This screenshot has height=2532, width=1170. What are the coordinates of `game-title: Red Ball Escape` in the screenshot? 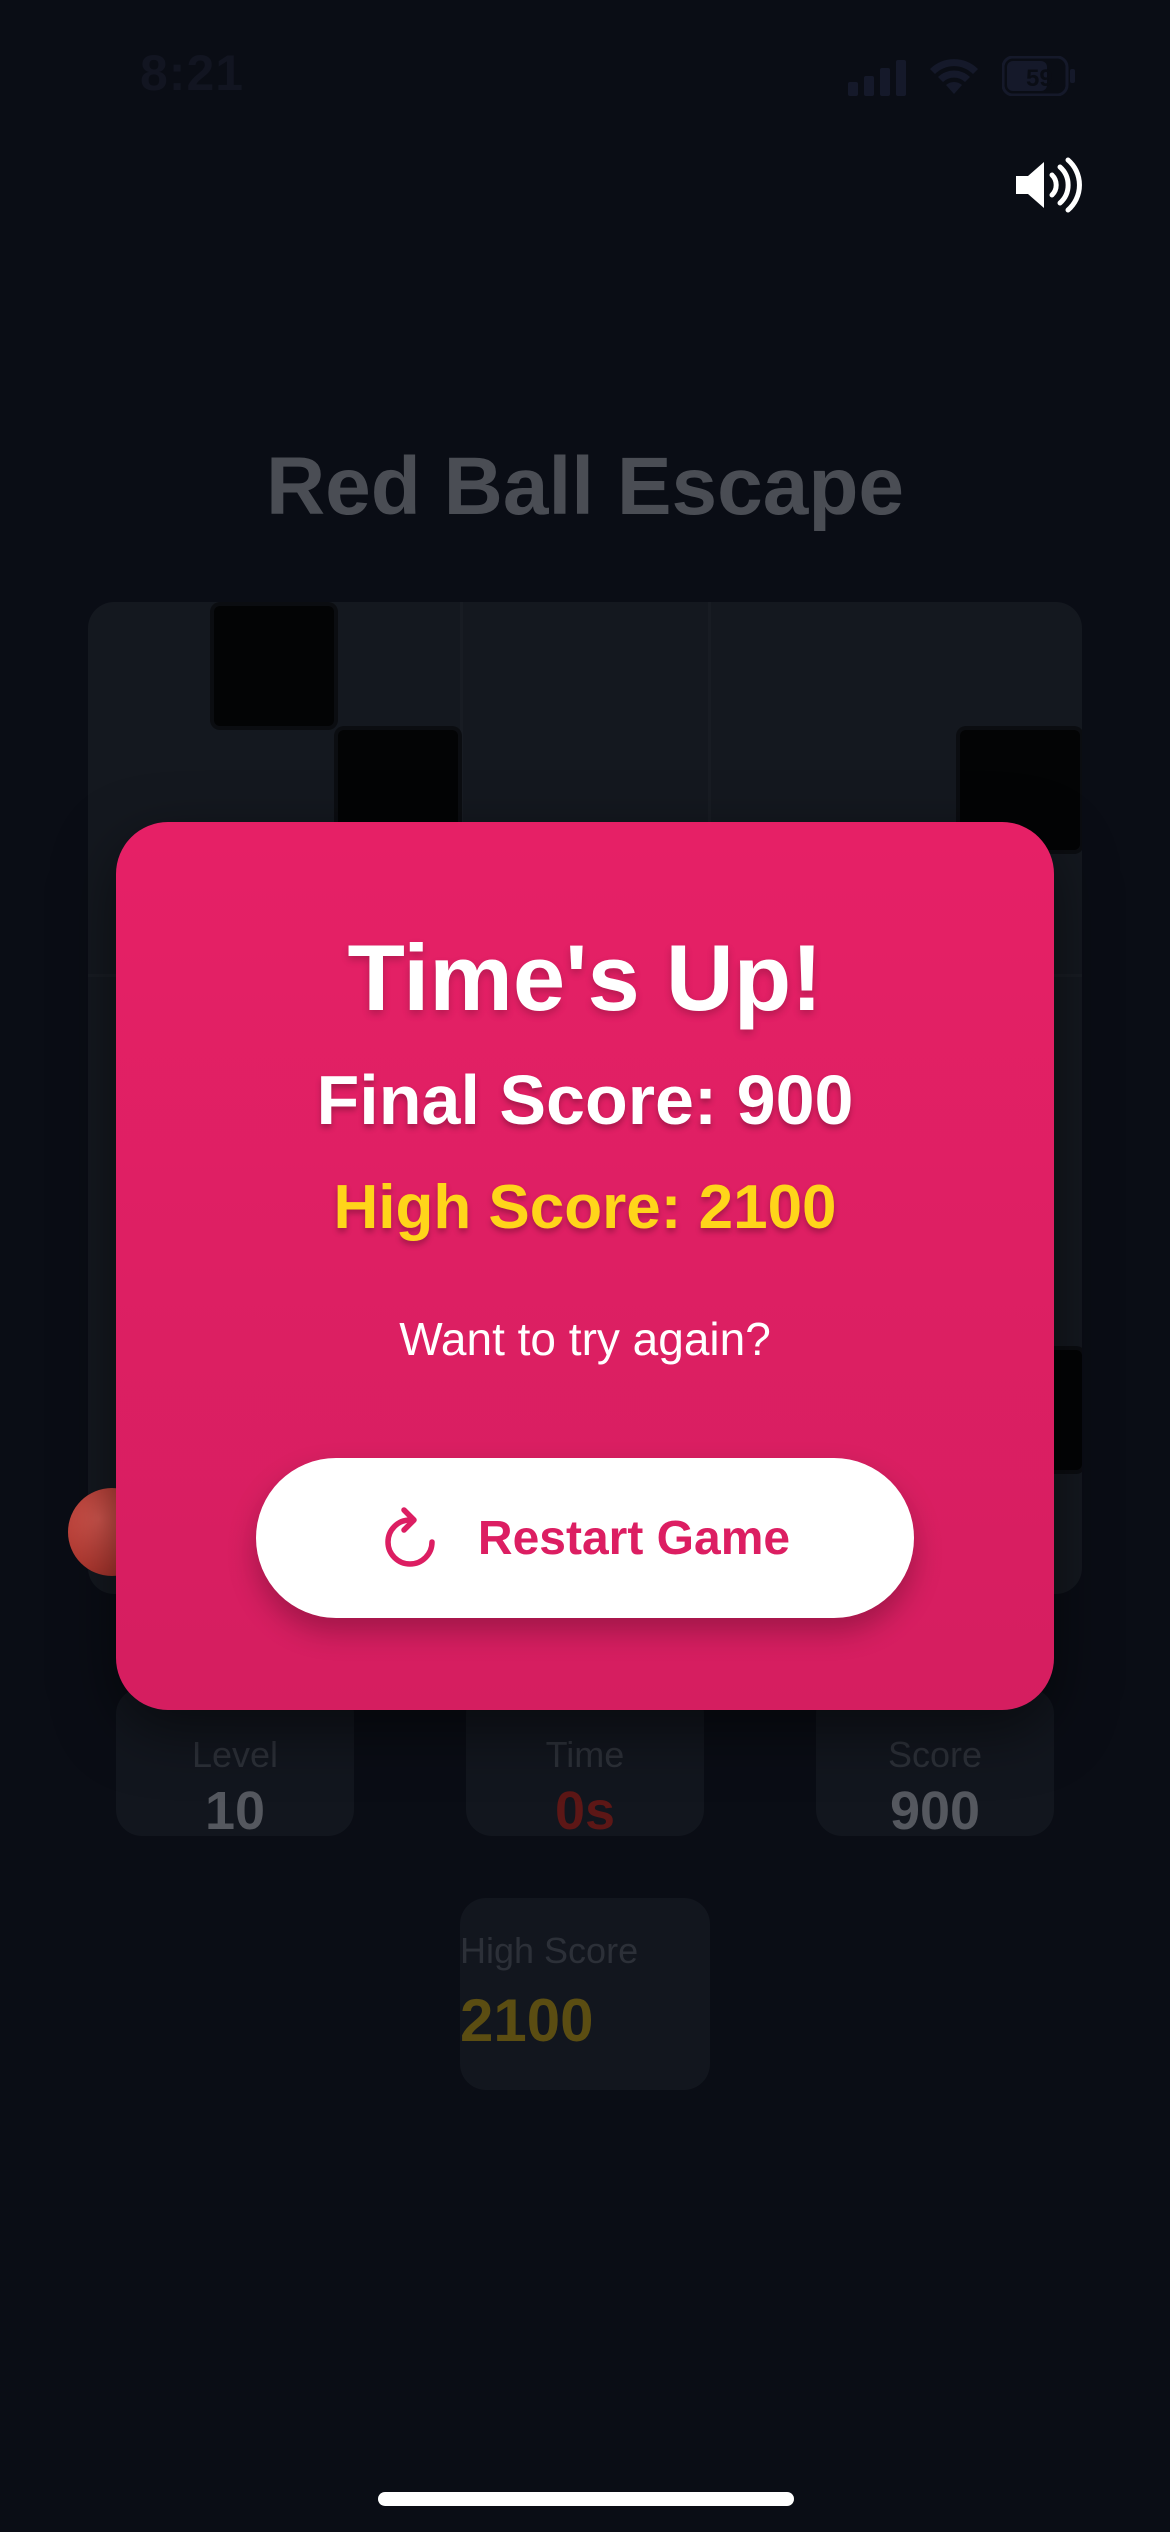 It's located at (585, 486).